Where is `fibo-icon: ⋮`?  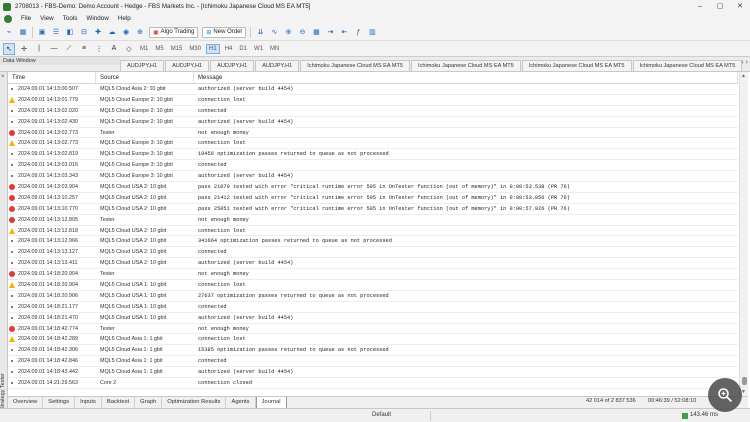 fibo-icon: ⋮ is located at coordinates (99, 49).